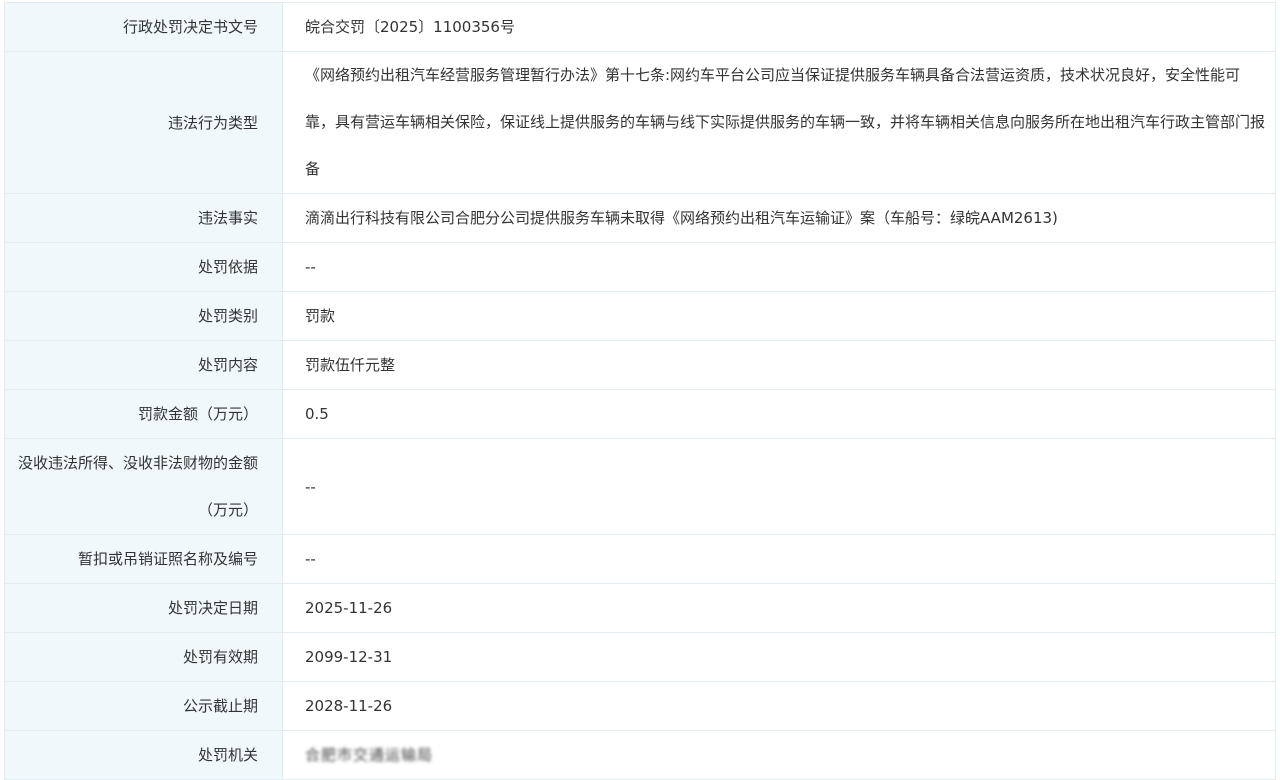 The image size is (1280, 780). I want to click on table-row: 行政处罚决定书文号 皖合交罚〔2025〕1100356号, so click(640, 27).